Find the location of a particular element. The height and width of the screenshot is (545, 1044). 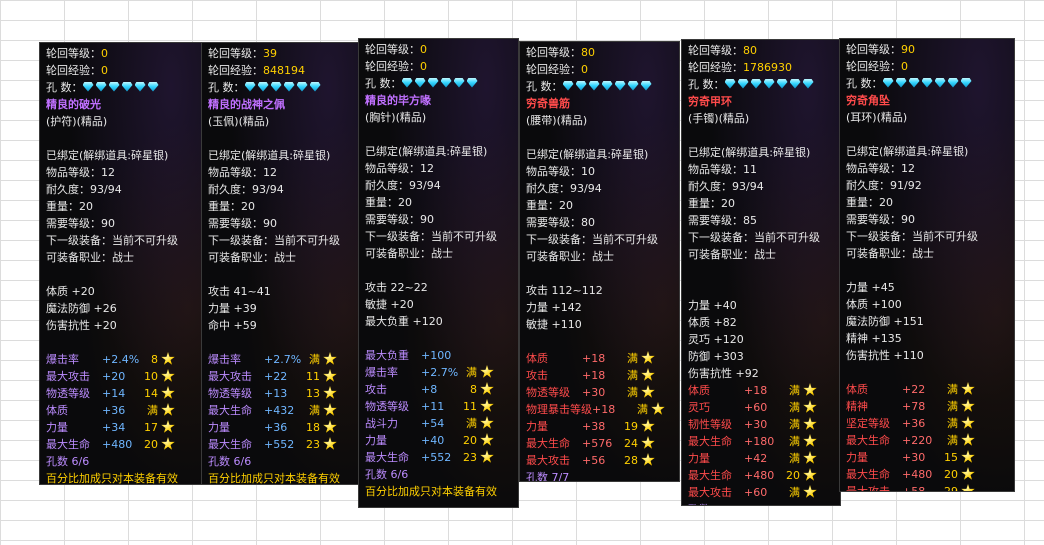

item-type-row: (腰带)(精品) is located at coordinates (599, 120).